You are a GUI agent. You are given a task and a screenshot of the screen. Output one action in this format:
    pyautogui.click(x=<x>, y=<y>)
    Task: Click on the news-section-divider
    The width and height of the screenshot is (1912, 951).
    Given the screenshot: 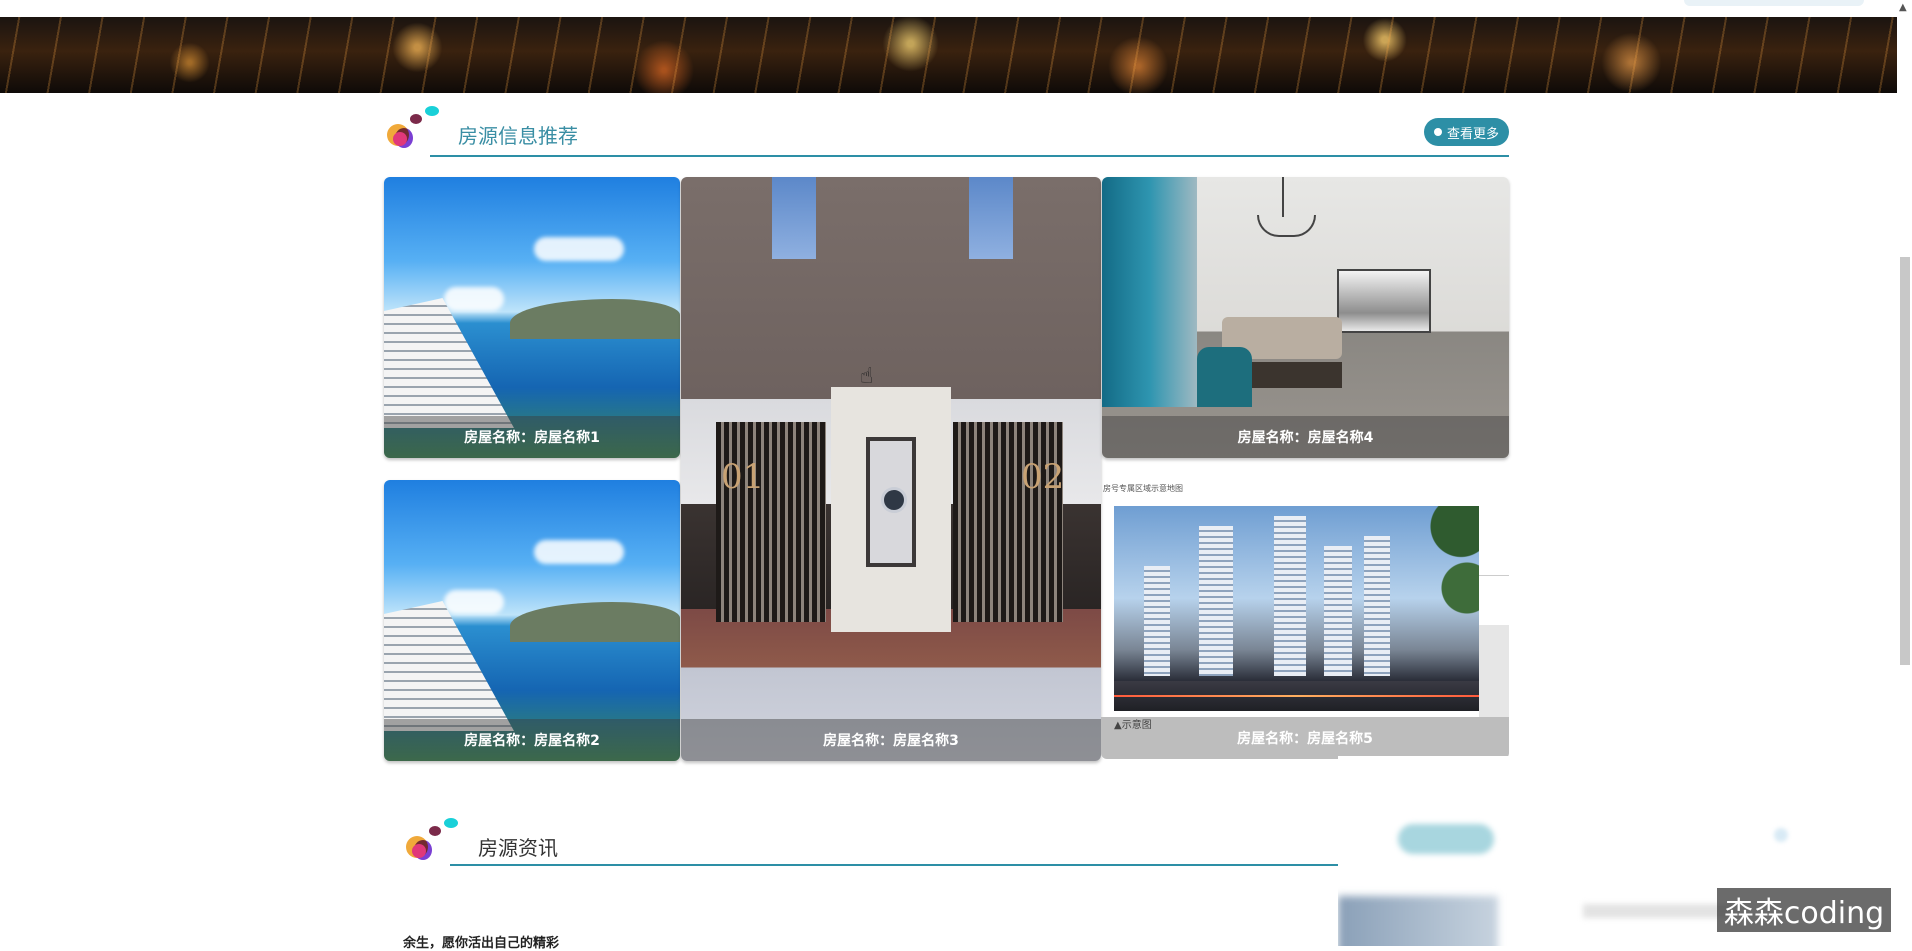 What is the action you would take?
    pyautogui.click(x=895, y=865)
    